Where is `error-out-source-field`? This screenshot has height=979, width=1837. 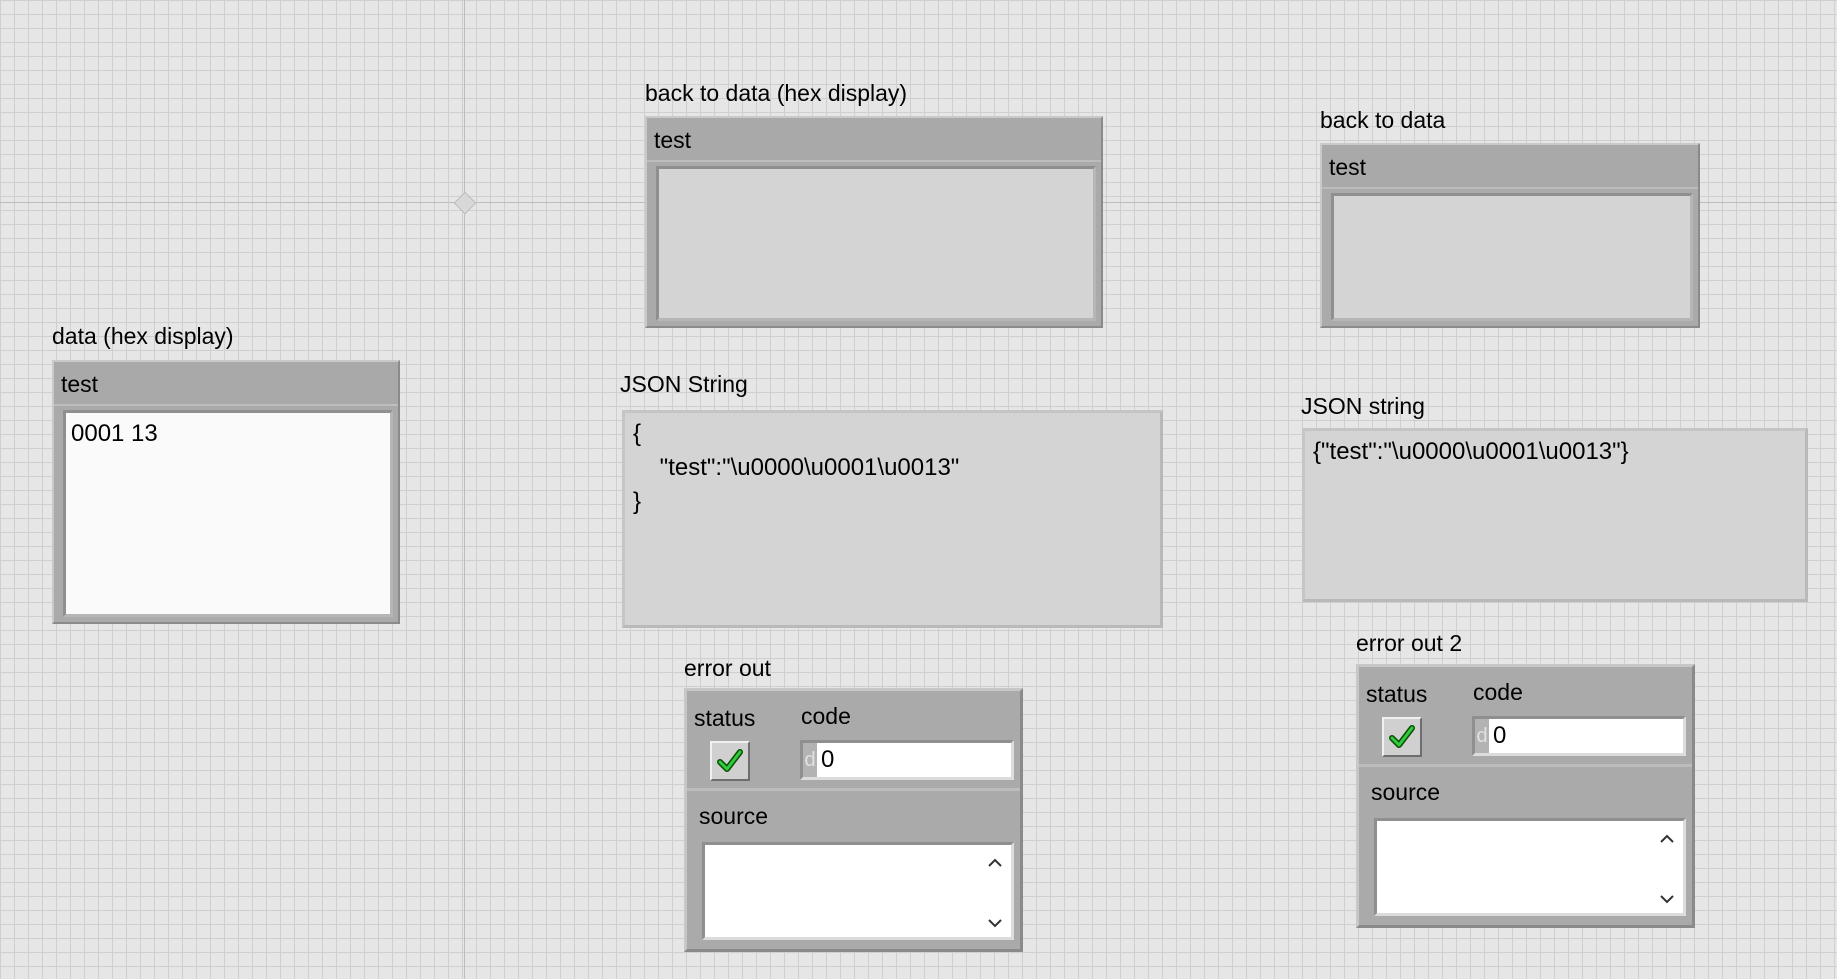
error-out-source-field is located at coordinates (858, 891).